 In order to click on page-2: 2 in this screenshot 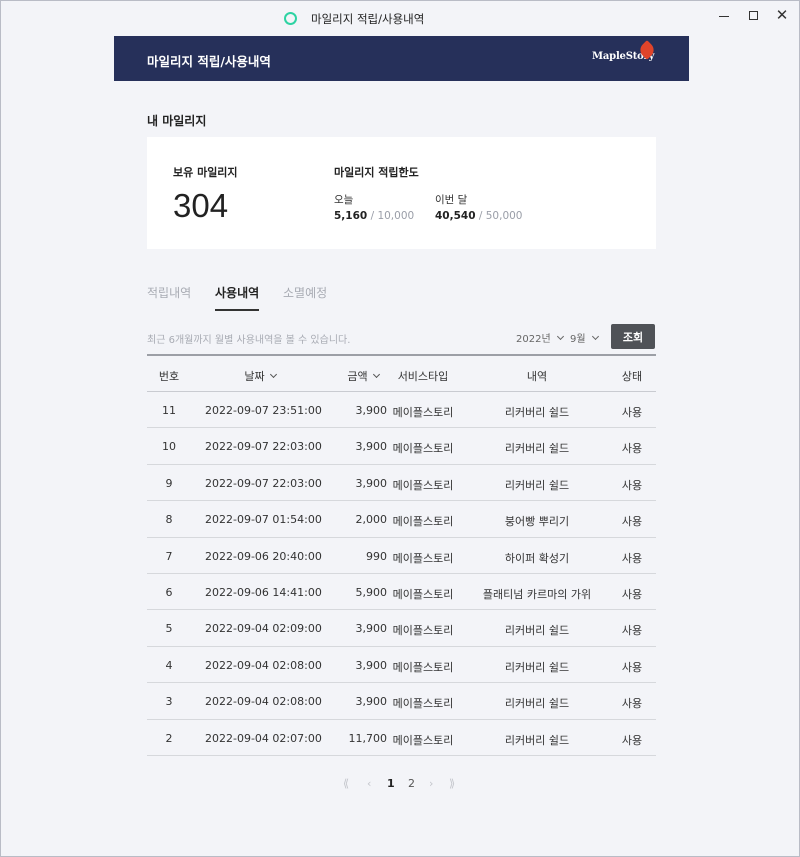, I will do `click(411, 783)`.